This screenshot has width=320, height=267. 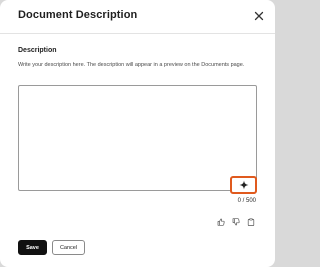 I want to click on close-button, so click(x=259, y=16).